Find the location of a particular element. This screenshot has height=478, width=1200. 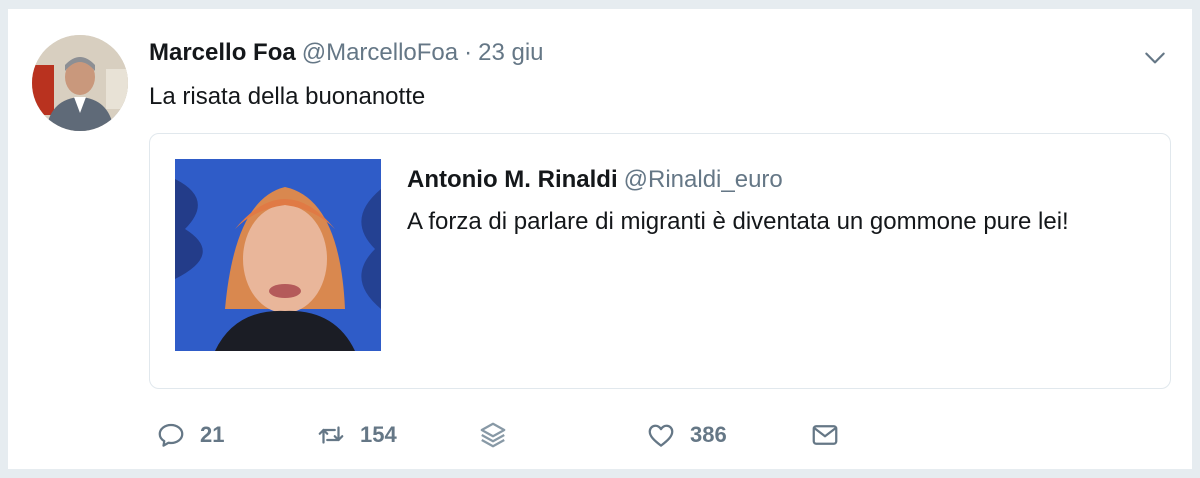

like-button: 386 is located at coordinates (686, 435).